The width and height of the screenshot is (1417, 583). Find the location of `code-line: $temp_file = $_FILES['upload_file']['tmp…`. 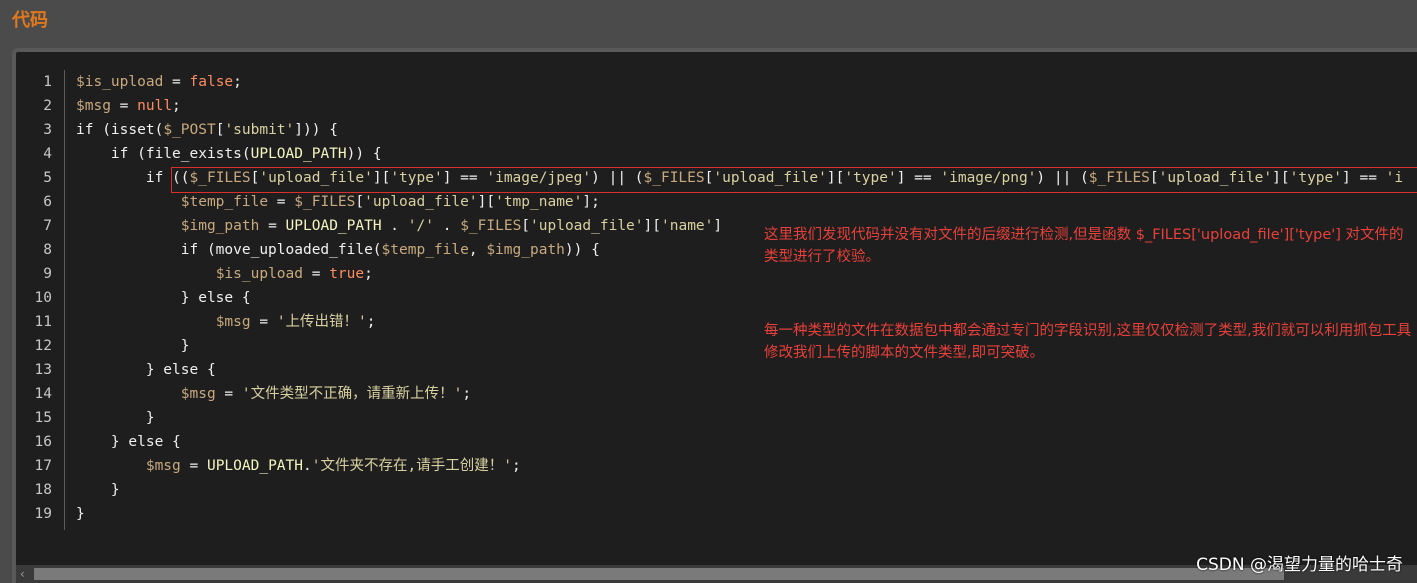

code-line: $temp_file = $_FILES['upload_file']['tmp… is located at coordinates (338, 202).